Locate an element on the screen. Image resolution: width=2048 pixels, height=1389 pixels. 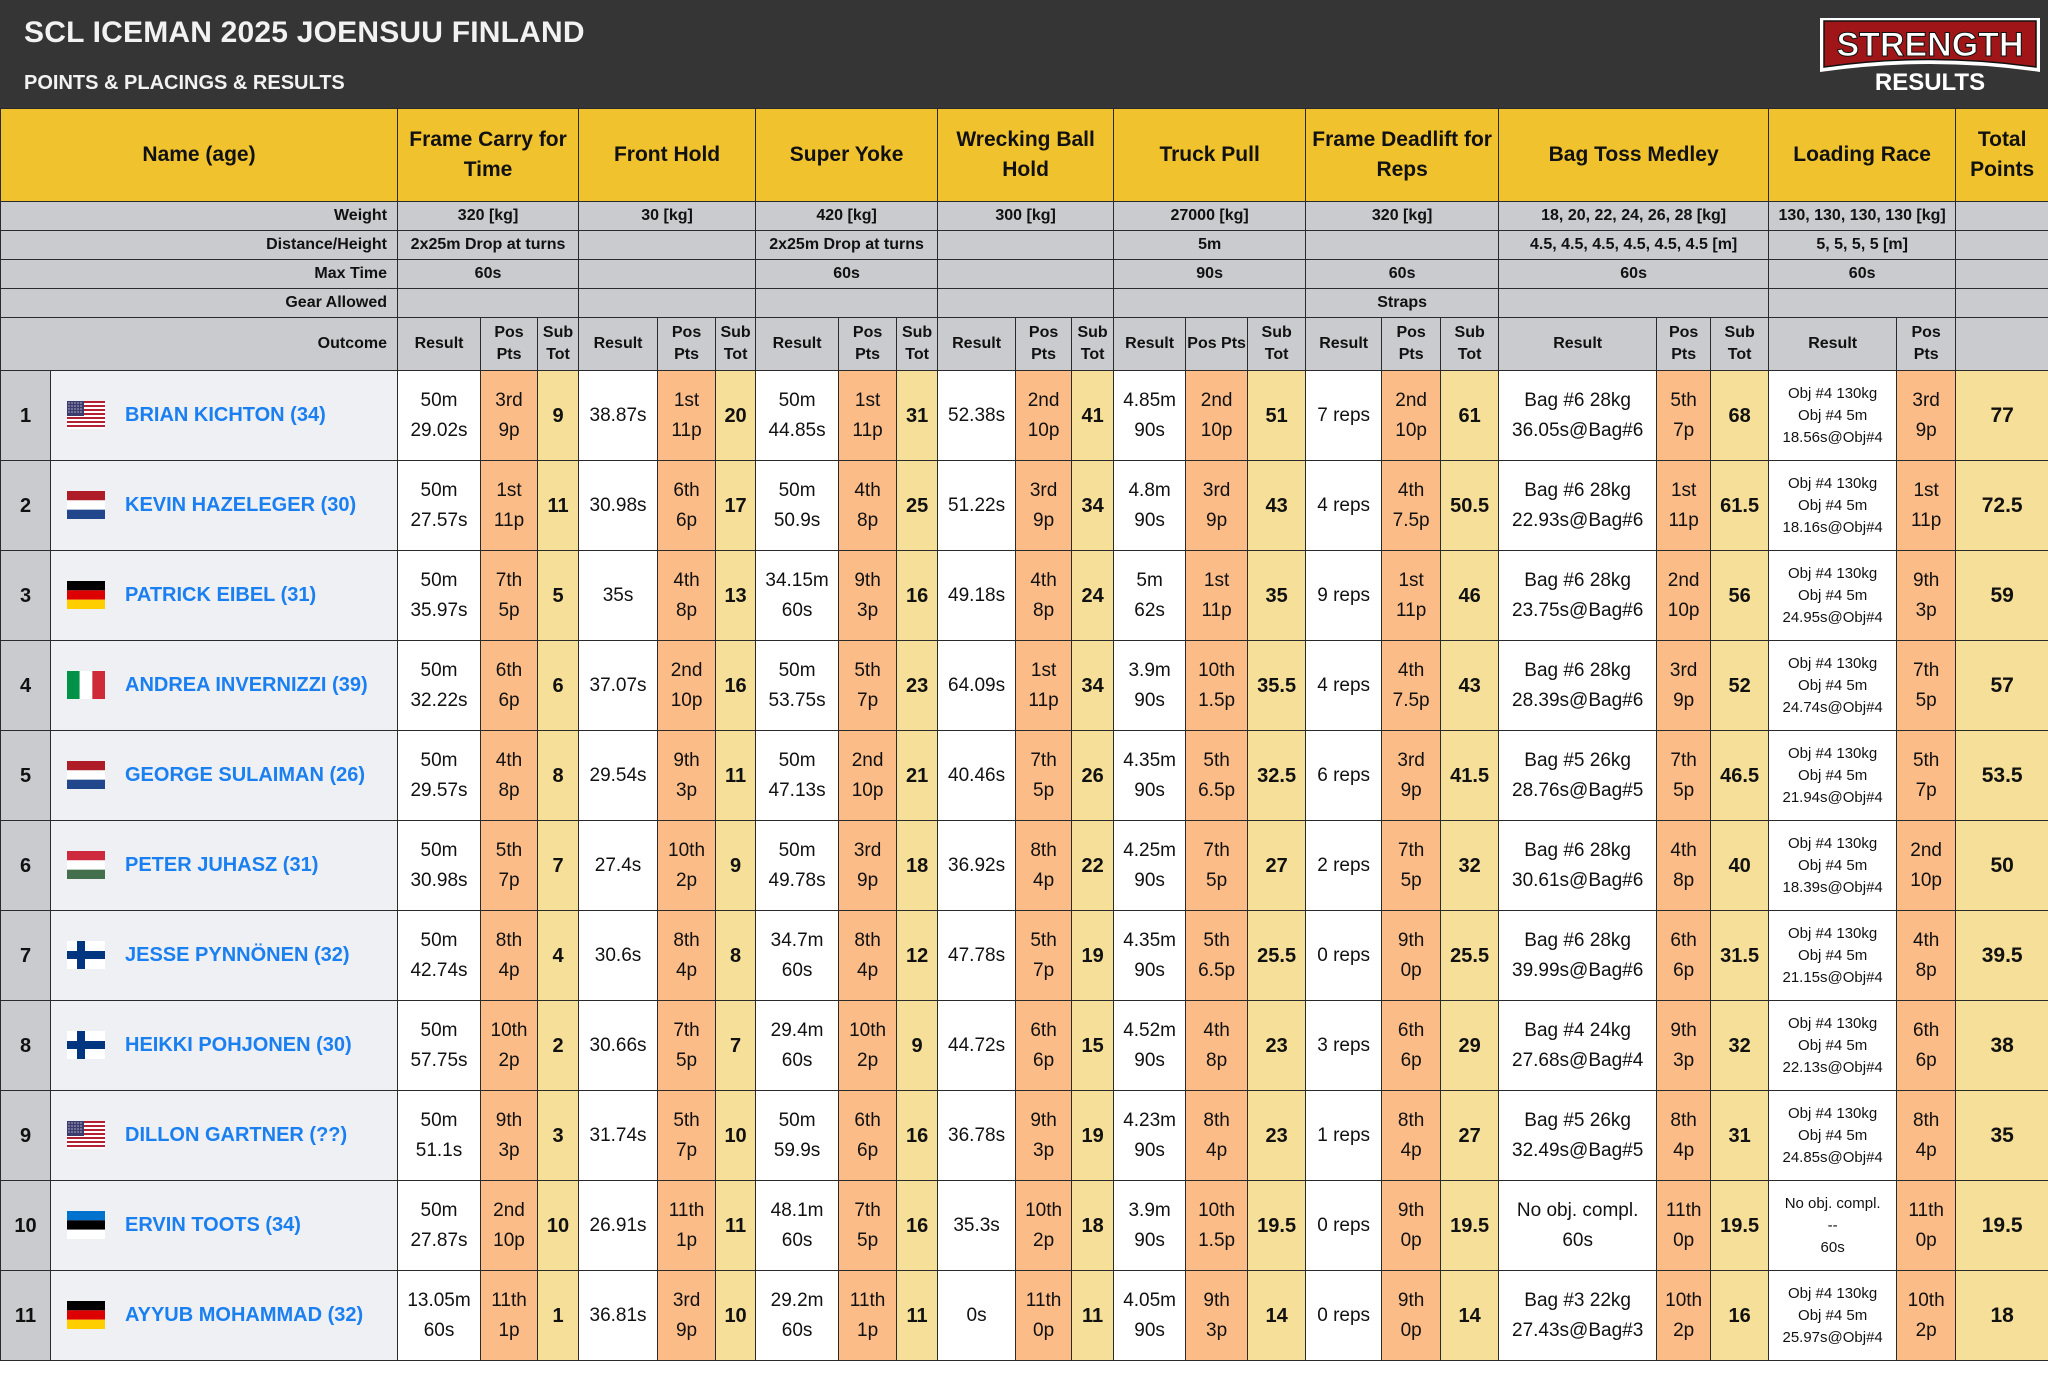
result-line: 60s is located at coordinates (1577, 1240).